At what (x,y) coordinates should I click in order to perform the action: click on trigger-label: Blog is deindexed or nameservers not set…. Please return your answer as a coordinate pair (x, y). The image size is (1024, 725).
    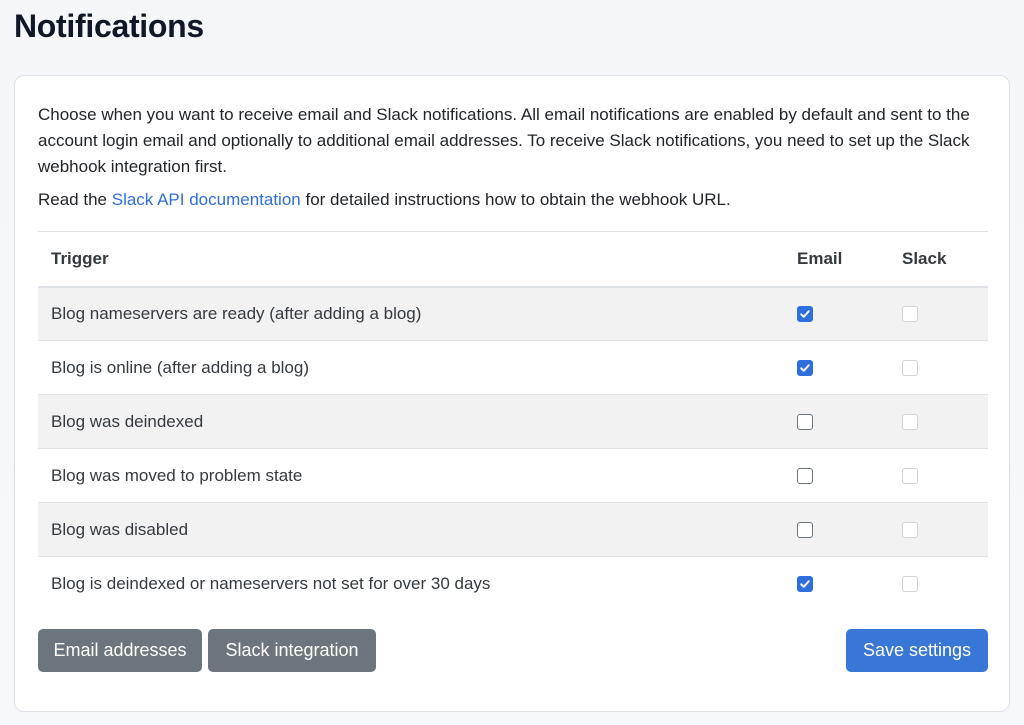
    Looking at the image, I should click on (271, 583).